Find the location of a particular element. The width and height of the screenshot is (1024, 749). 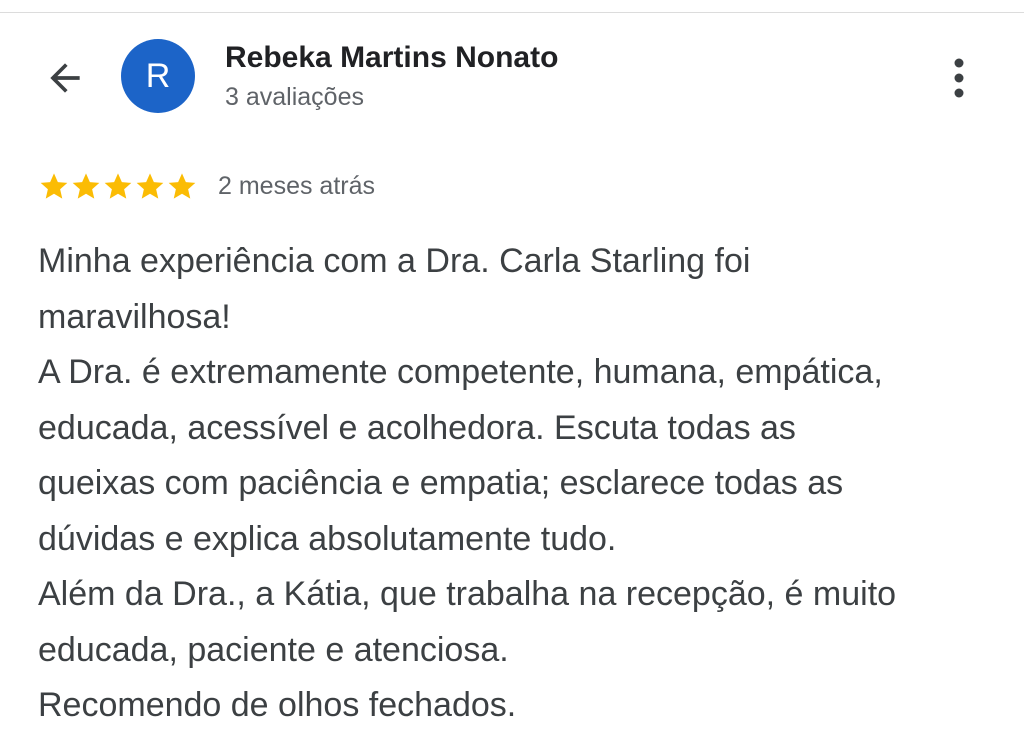

avatar: R is located at coordinates (158, 76).